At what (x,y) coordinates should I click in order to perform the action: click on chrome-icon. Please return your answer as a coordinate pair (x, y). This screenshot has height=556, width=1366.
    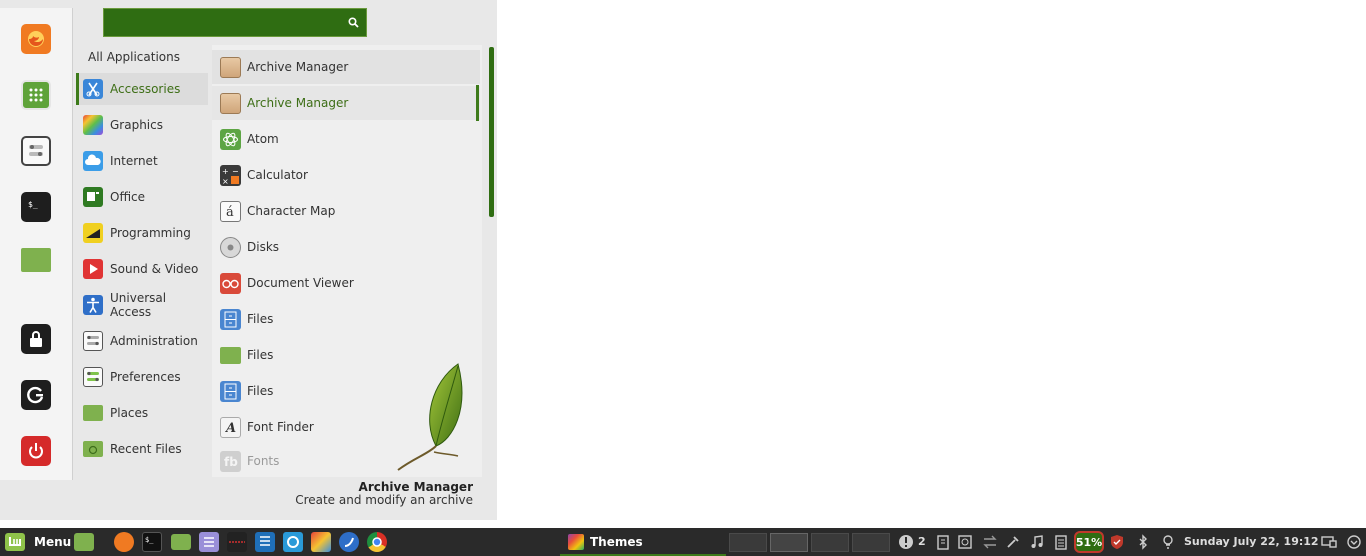
    Looking at the image, I should click on (377, 542).